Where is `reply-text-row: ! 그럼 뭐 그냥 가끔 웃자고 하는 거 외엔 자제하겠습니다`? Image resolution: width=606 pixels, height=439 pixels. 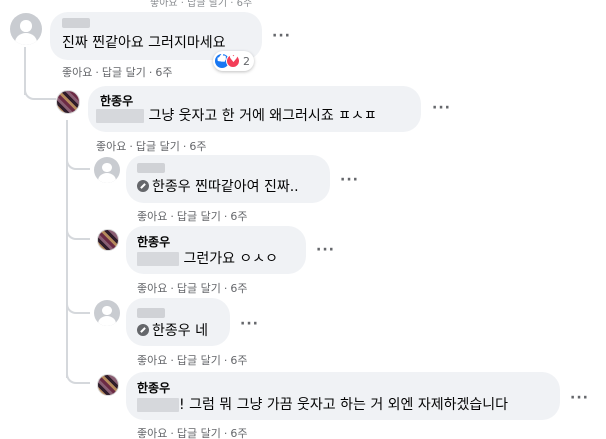
reply-text-row: ! 그럼 뭐 그냥 가끔 웃자고 하는 거 외엔 자제하겠습니다 is located at coordinates (322, 405).